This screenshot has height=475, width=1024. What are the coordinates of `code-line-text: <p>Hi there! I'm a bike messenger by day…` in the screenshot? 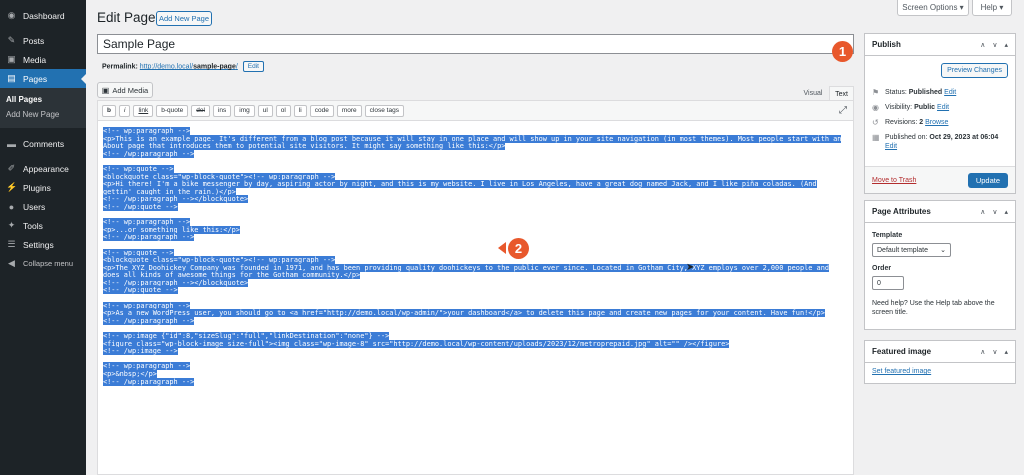 It's located at (460, 184).